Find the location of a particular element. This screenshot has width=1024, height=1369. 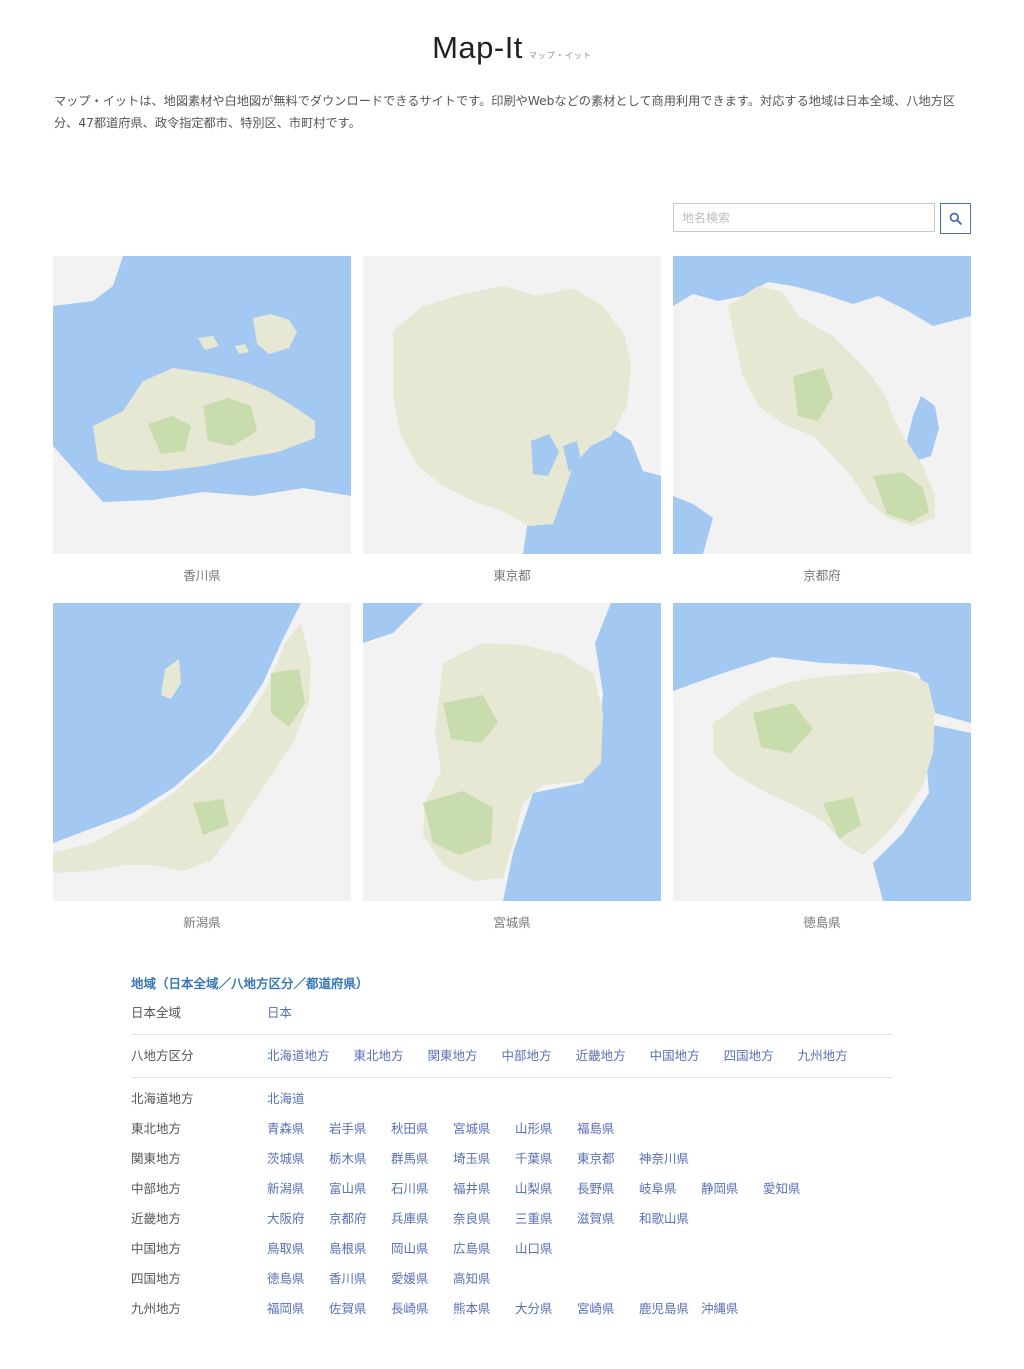

row-label: 九州地方 is located at coordinates (156, 1308).